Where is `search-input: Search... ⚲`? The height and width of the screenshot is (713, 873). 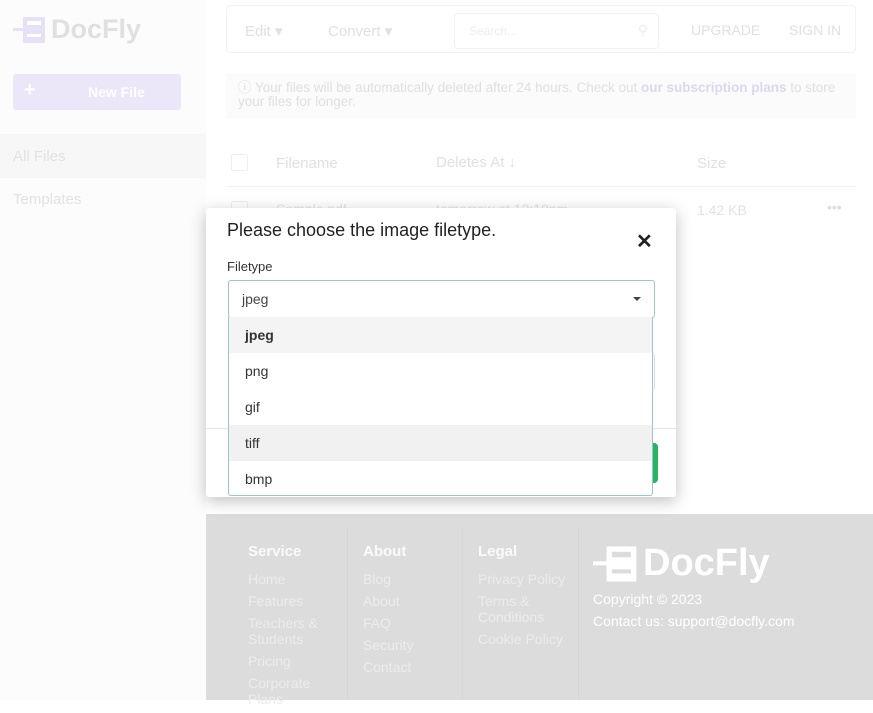
search-input: Search... ⚲ is located at coordinates (556, 31).